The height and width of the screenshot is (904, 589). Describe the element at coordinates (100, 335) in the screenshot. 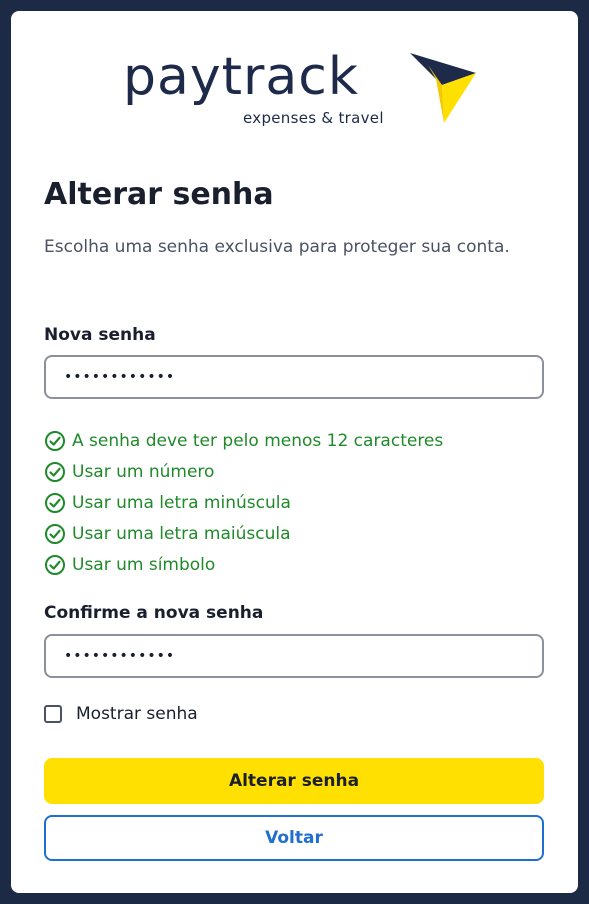

I see `new-password-label: Nova senha` at that location.